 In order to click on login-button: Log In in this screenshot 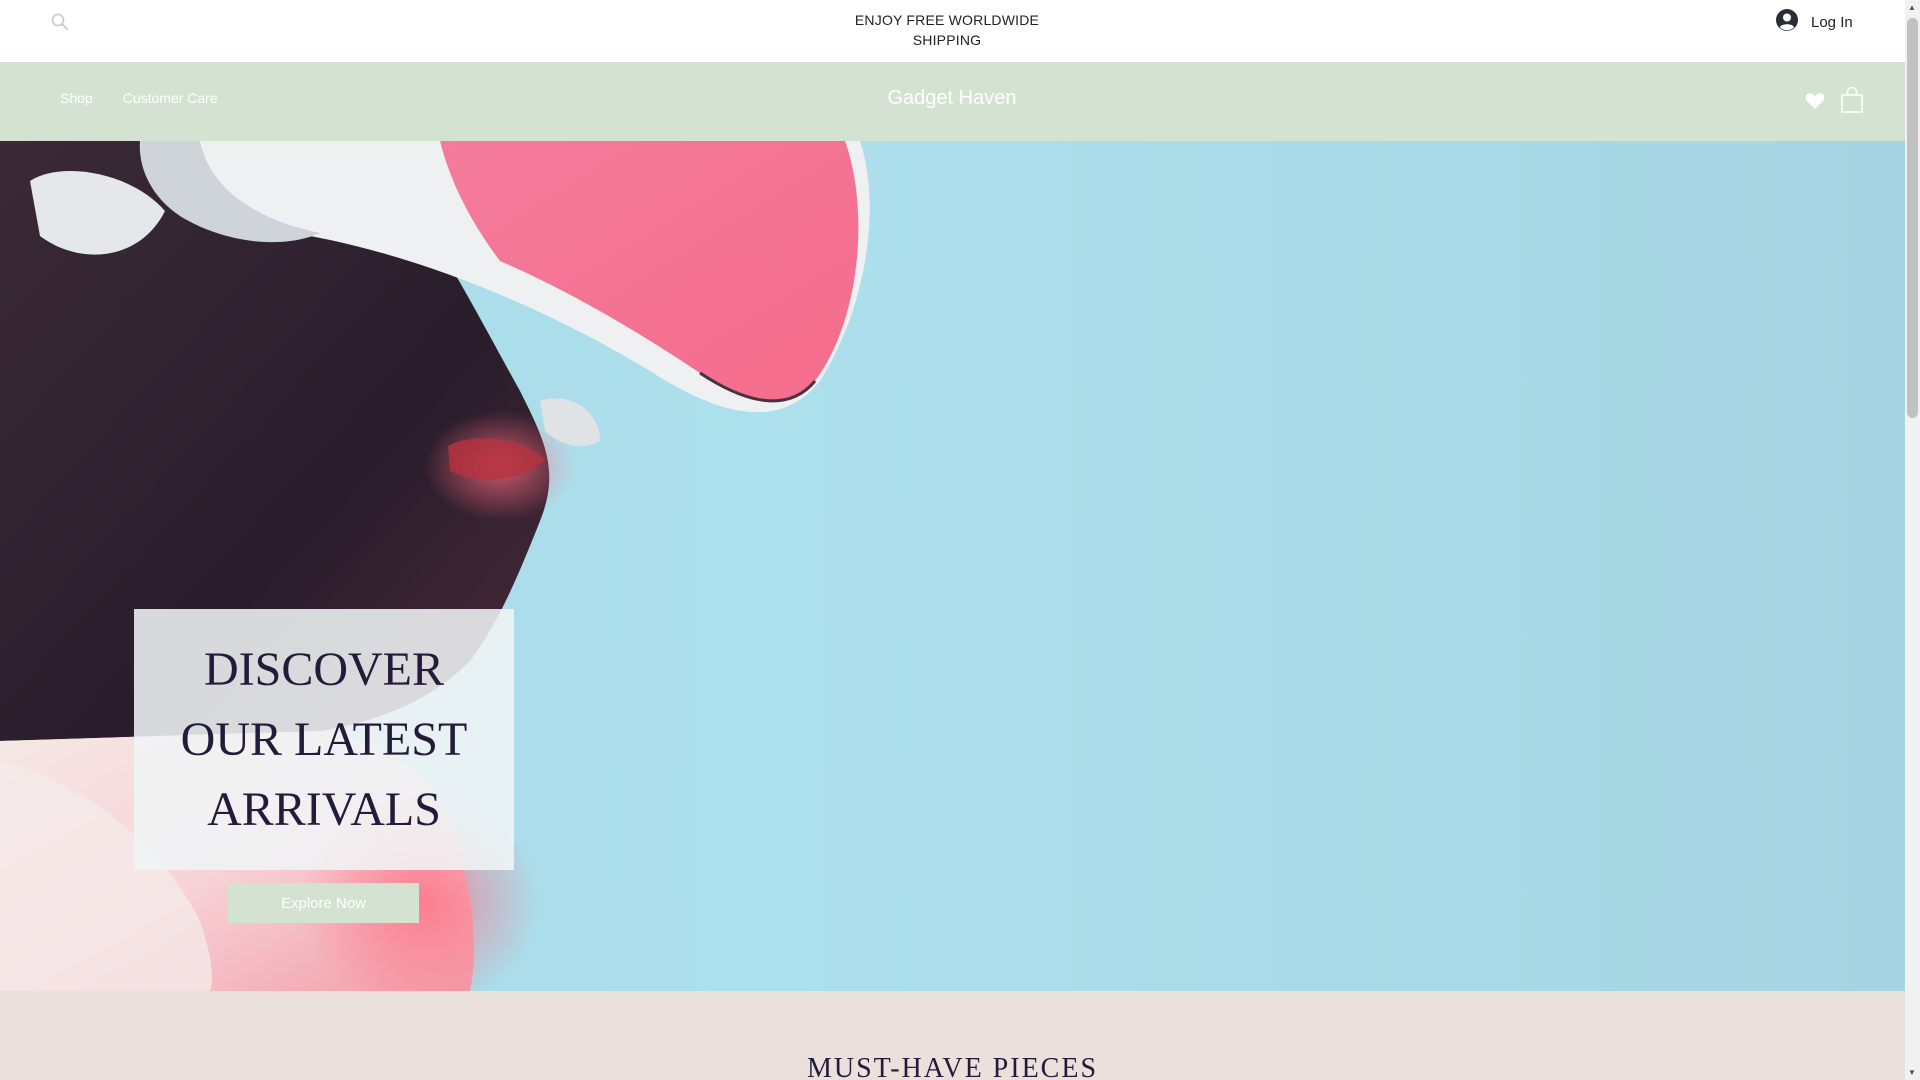, I will do `click(1814, 22)`.